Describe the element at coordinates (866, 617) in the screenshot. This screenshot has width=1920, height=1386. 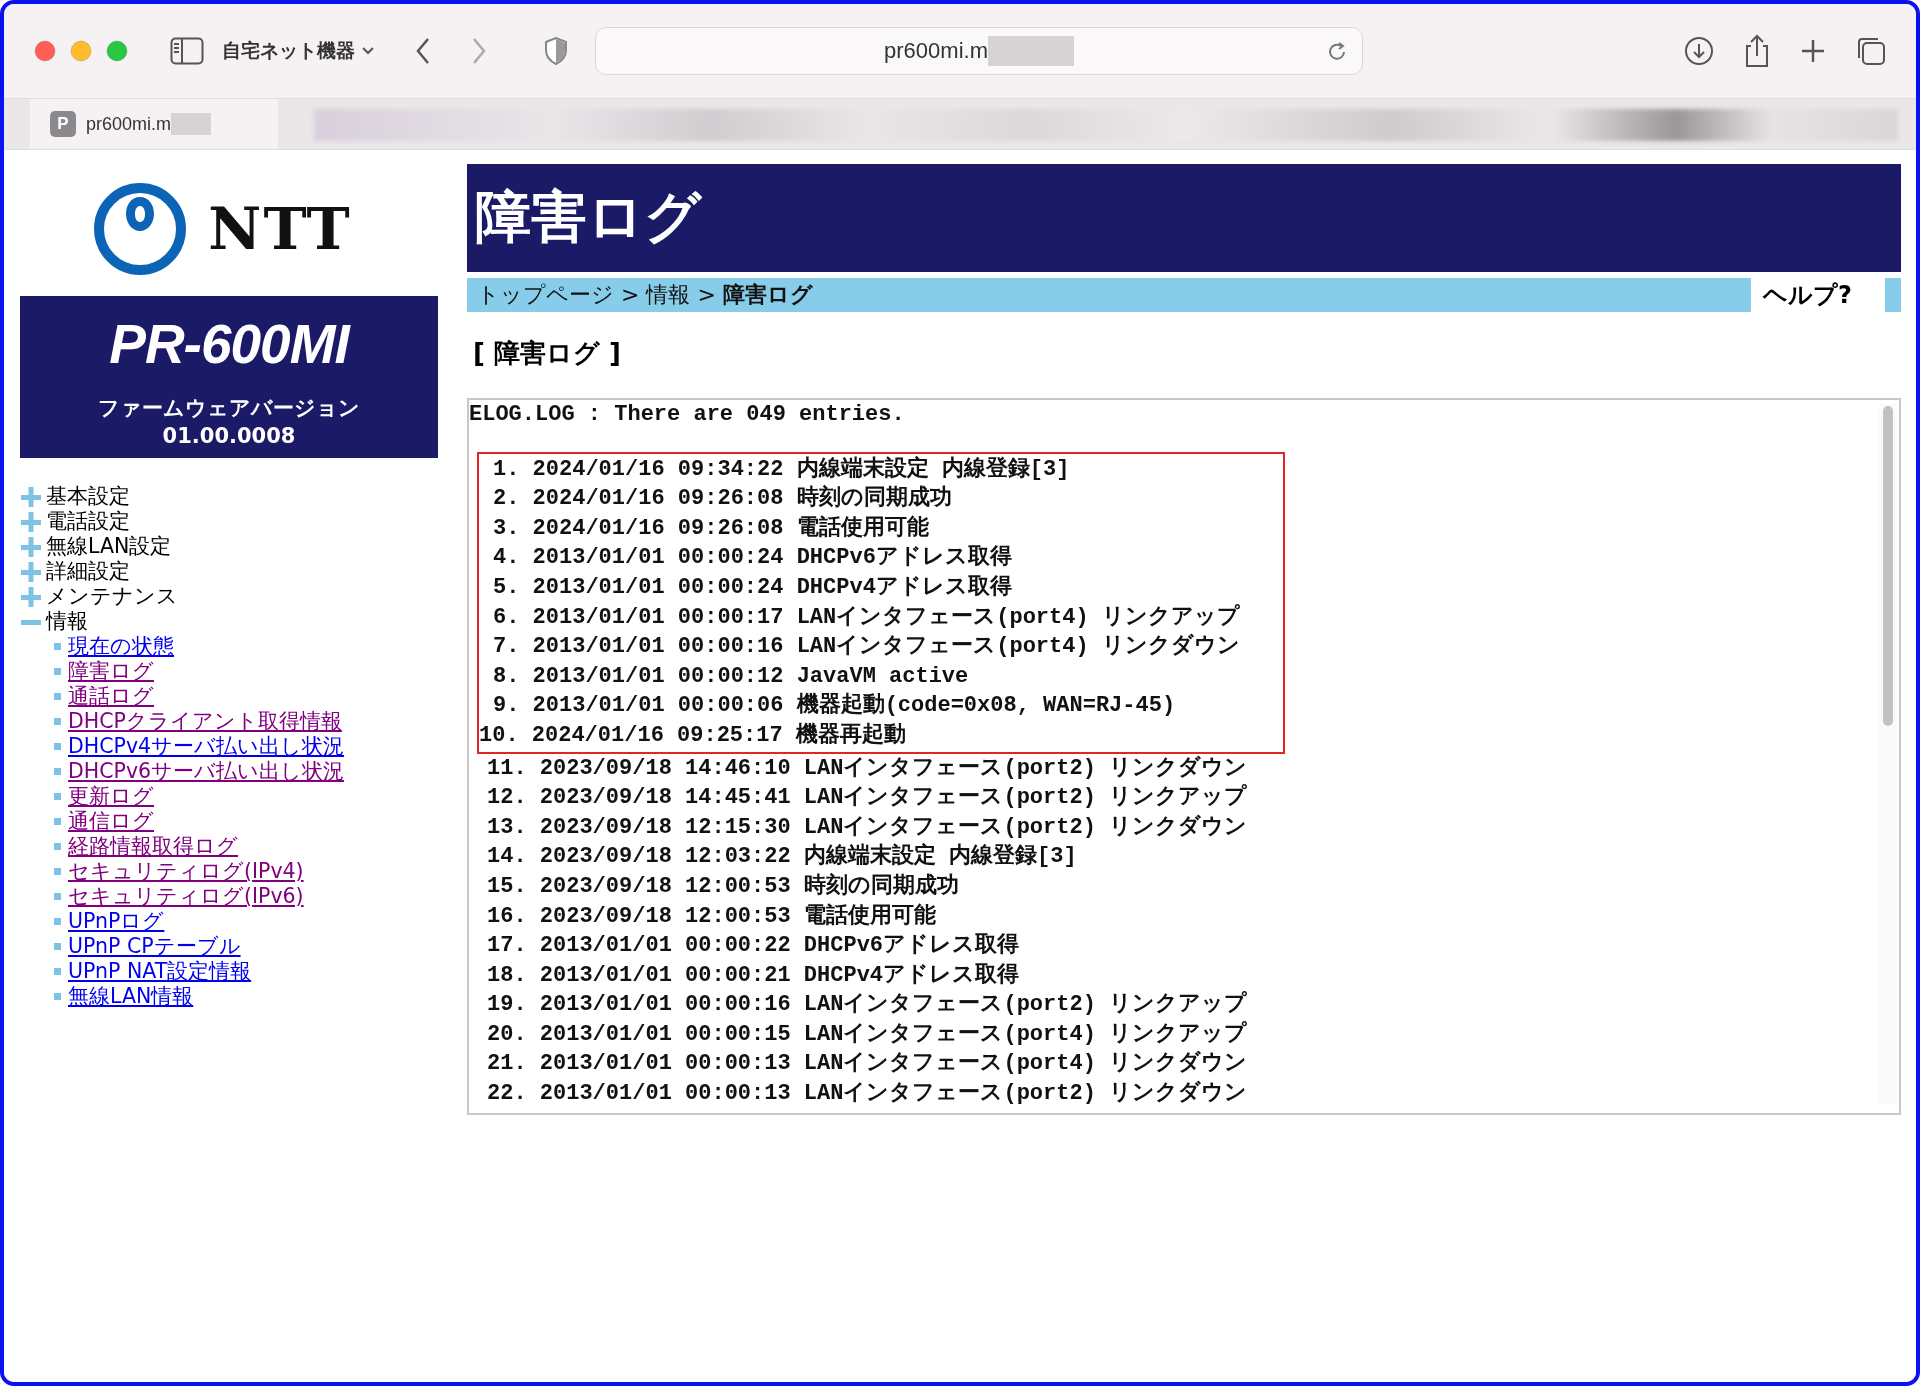
I see `log-entry: 6. 2013/01/01 00:00:17 LANインタフェース(port4) リンクアップ` at that location.